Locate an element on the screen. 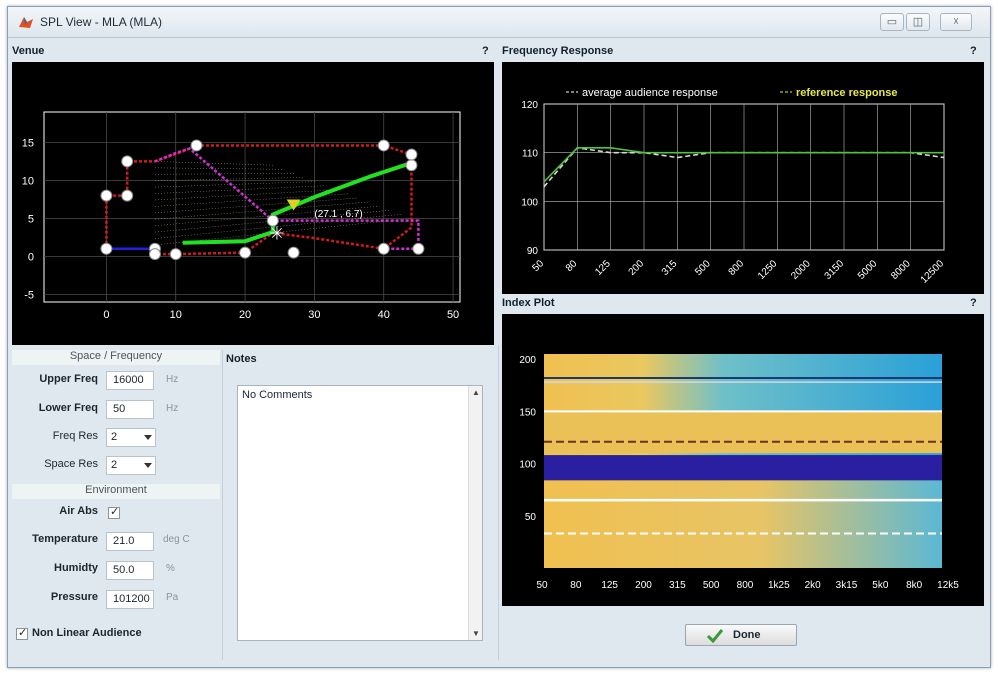 The width and height of the screenshot is (998, 673). minimize-icon: ▭ is located at coordinates (892, 22).